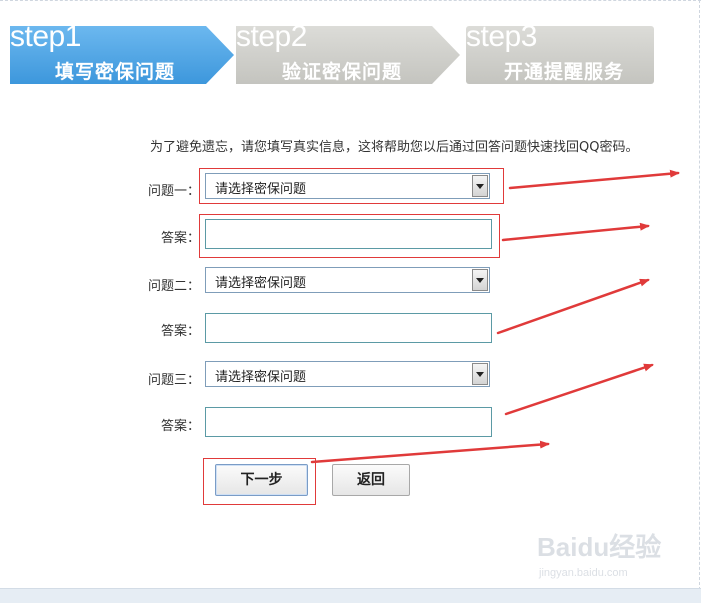 Image resolution: width=701 pixels, height=603 pixels. What do you see at coordinates (583, 573) in the screenshot?
I see `watermark-url: jingyan.baidu.com` at bounding box center [583, 573].